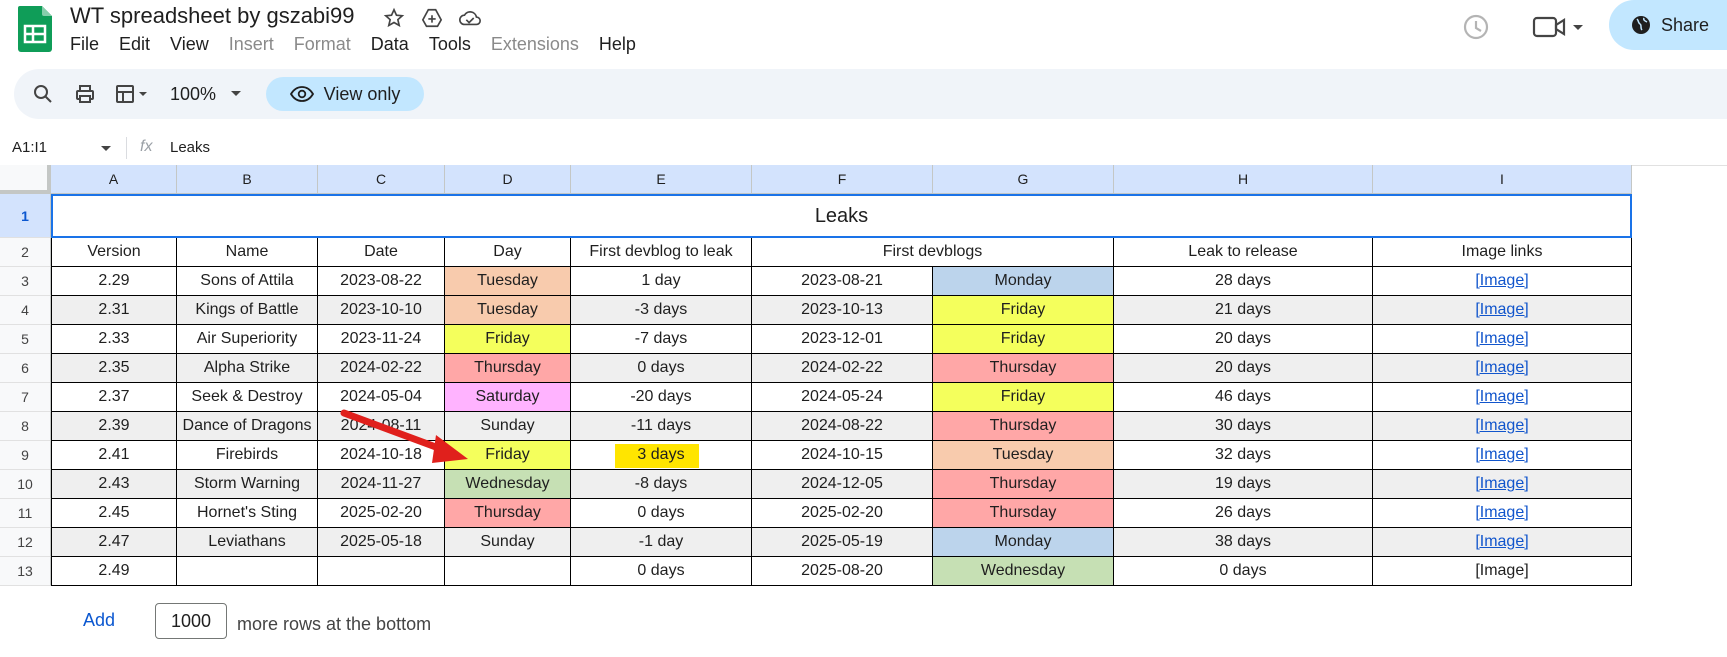 The image size is (1727, 657). I want to click on cell-version: 2.43, so click(114, 484).